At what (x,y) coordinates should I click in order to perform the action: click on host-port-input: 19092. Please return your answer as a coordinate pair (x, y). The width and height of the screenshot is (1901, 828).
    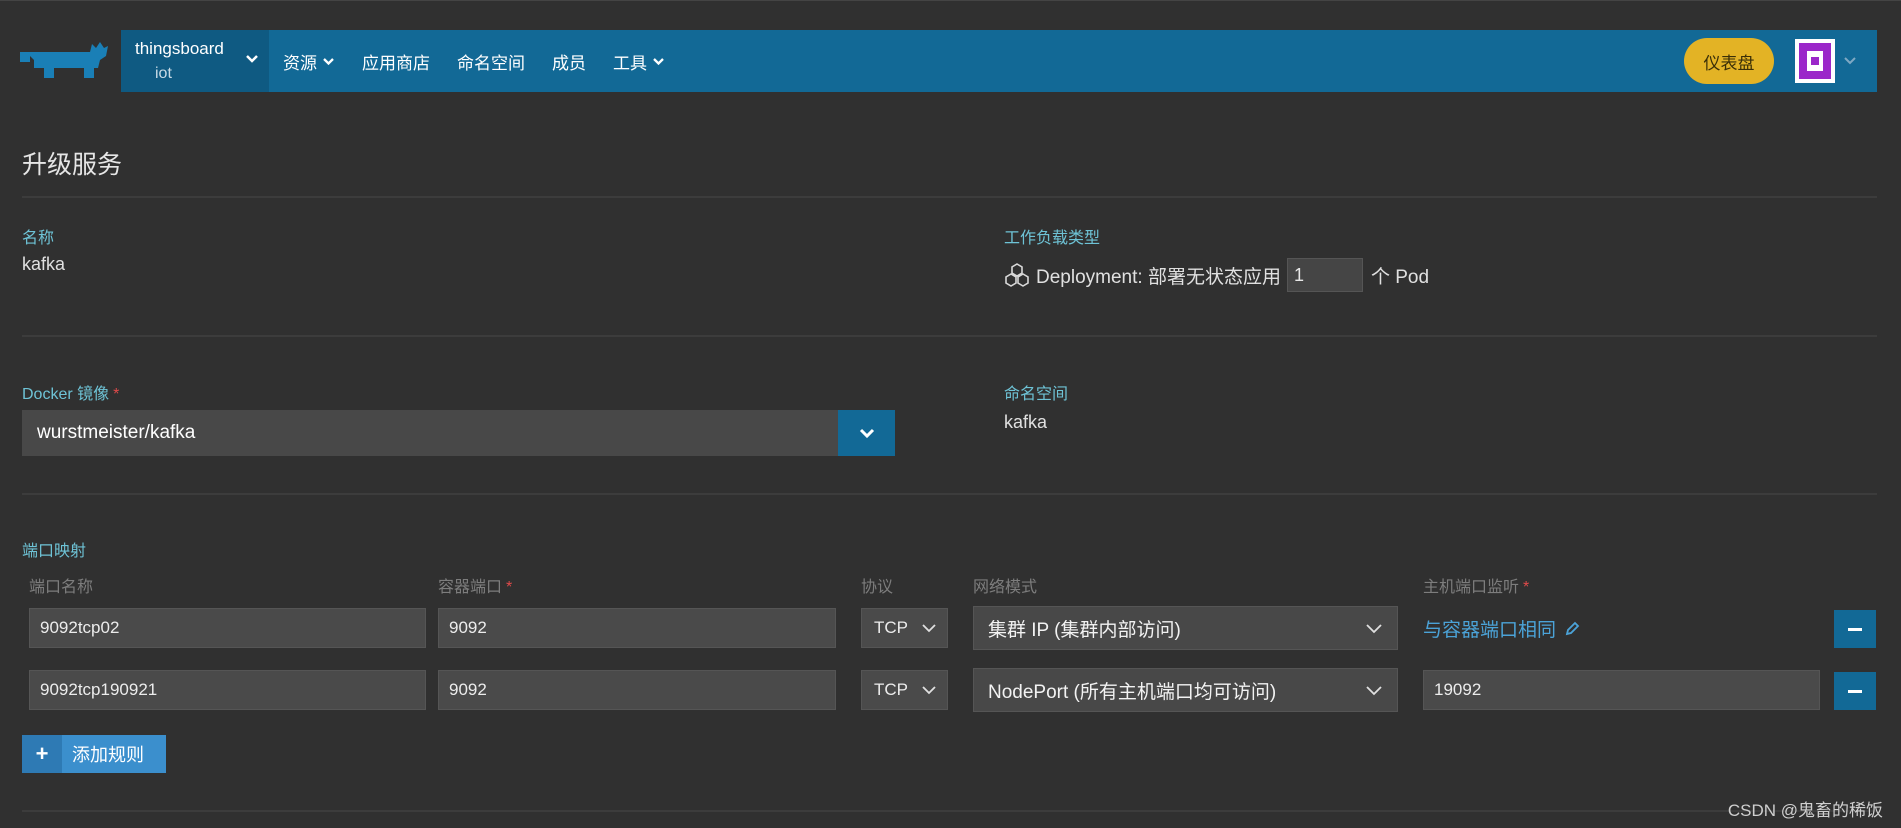
    Looking at the image, I should click on (1621, 690).